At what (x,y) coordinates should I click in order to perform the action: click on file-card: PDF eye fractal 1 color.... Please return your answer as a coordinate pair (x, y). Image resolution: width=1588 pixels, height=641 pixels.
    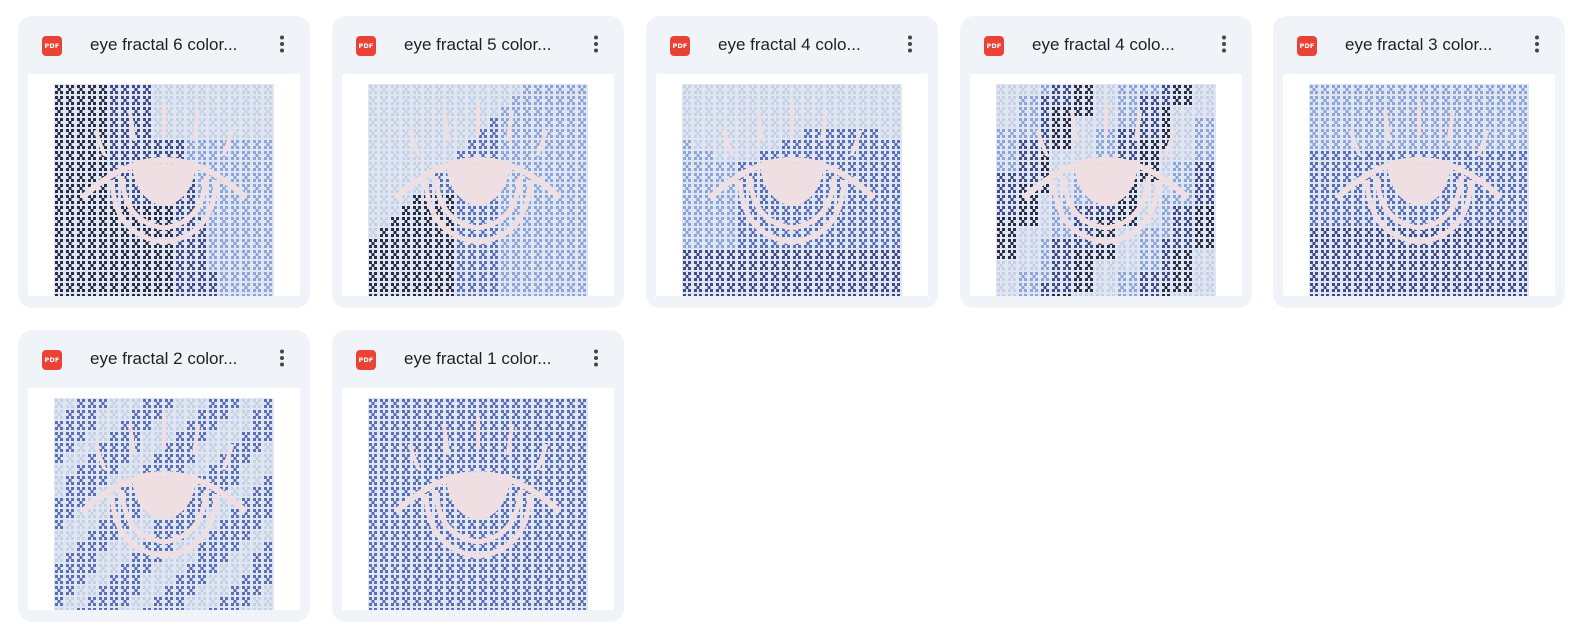
    Looking at the image, I should click on (478, 476).